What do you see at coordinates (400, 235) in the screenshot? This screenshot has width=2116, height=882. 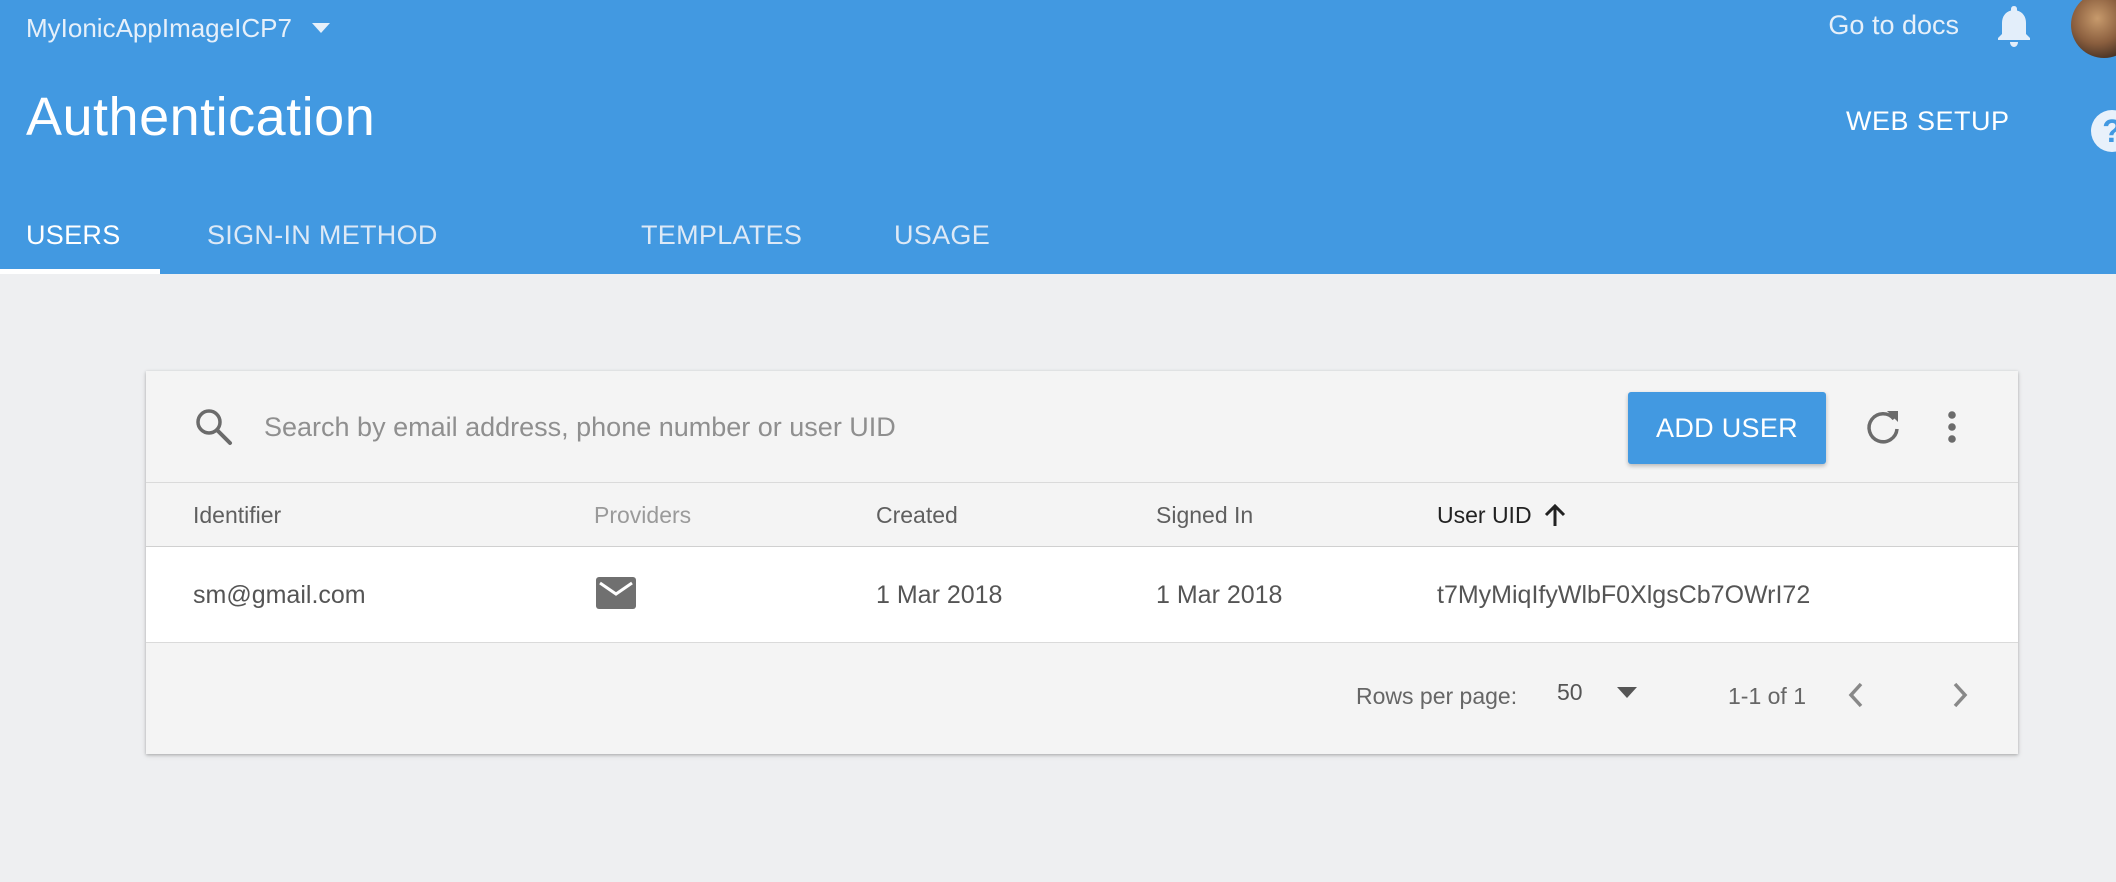 I see `tab-sign-in-method: SIGN-IN METHOD` at bounding box center [400, 235].